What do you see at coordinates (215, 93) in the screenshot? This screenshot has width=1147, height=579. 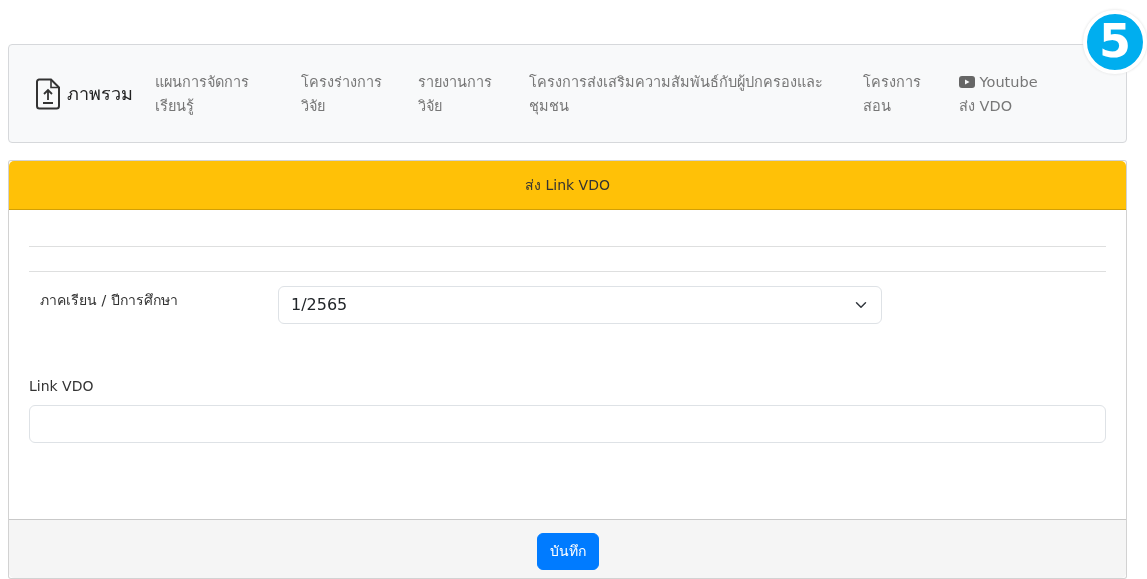 I see `nav-link: แผนการจัดการเรียนรู้` at bounding box center [215, 93].